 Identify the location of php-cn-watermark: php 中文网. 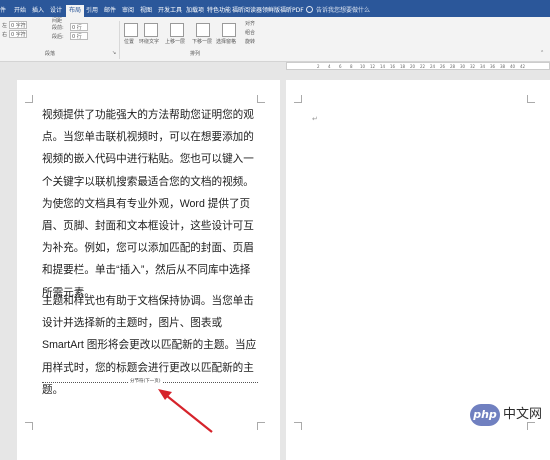
(508, 415).